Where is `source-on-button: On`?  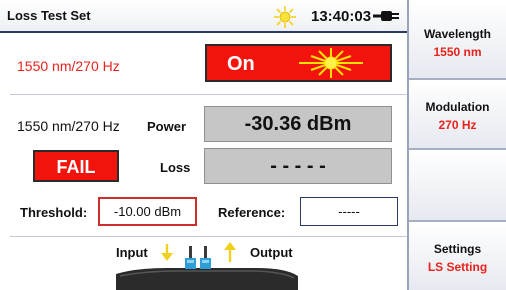
source-on-button: On is located at coordinates (298, 63).